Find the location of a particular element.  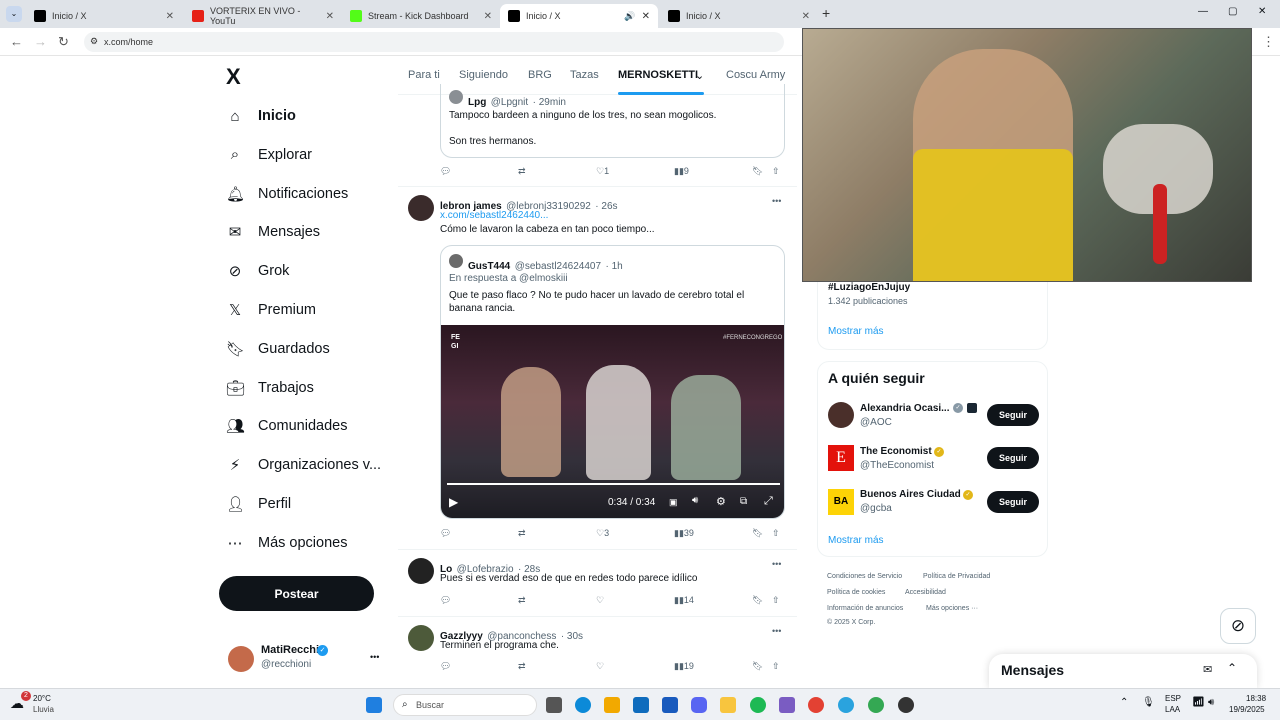

windows-start-icon is located at coordinates (374, 705).